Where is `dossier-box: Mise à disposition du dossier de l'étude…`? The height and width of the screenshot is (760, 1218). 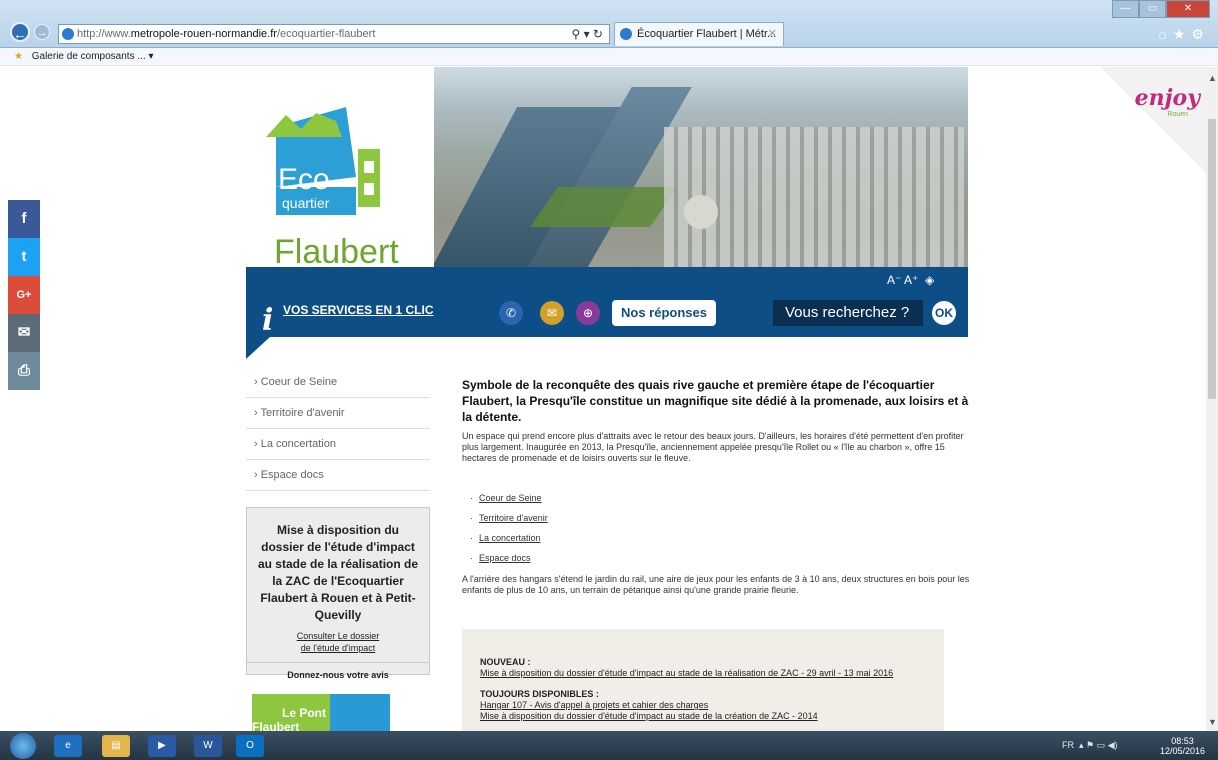 dossier-box: Mise à disposition du dossier de l'étude… is located at coordinates (338, 593).